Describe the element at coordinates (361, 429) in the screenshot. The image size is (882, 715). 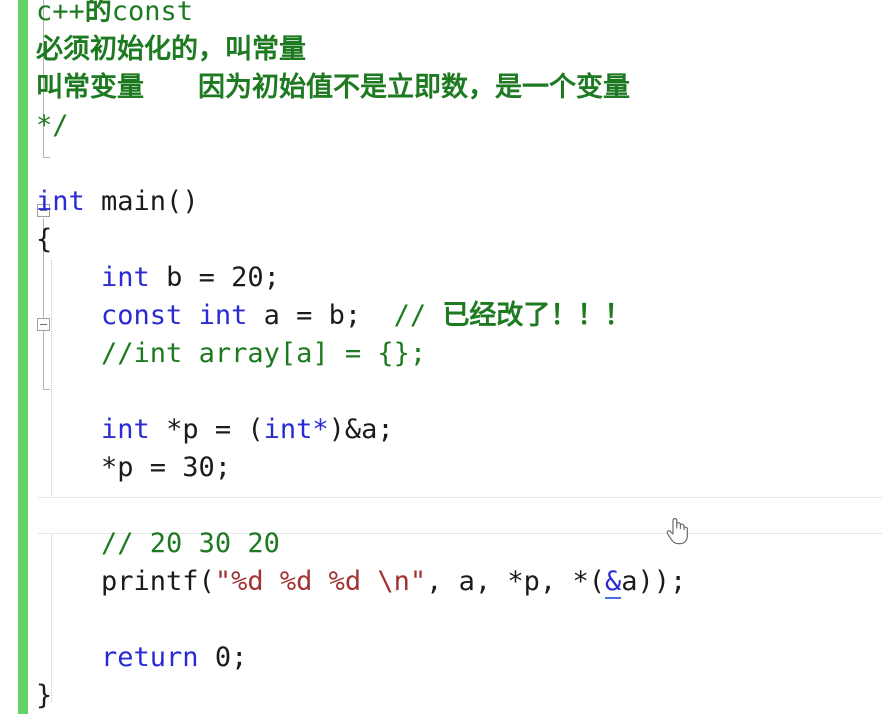
I see `code-token-plain: )&a;` at that location.